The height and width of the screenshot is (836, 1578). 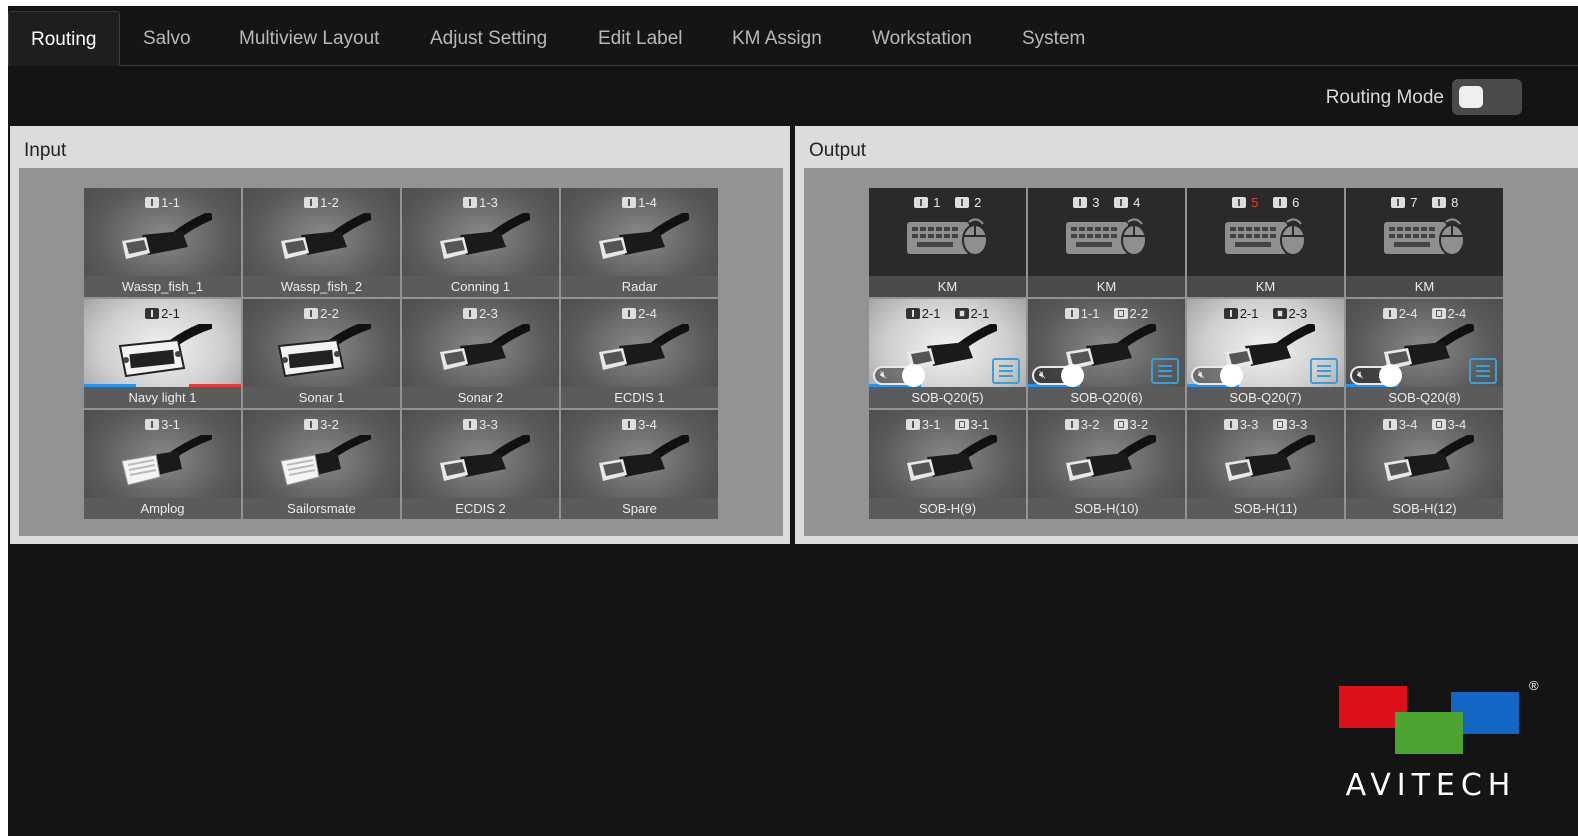 I want to click on input-tile: 2-2 Sonar 1, so click(x=321, y=353).